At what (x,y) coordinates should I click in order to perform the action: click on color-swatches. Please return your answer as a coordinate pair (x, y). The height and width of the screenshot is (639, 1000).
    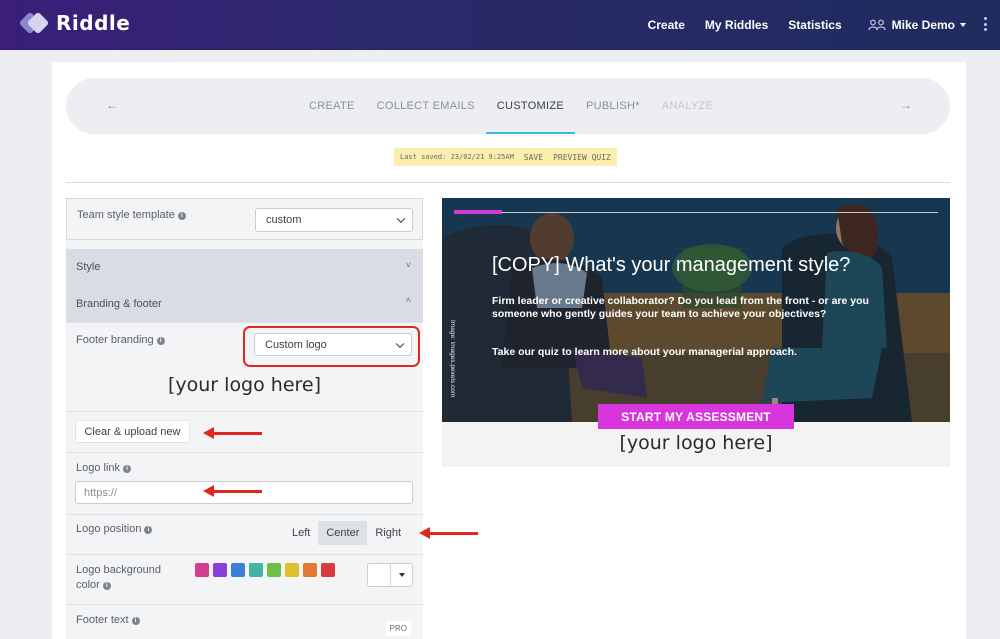
    Looking at the image, I should click on (267, 570).